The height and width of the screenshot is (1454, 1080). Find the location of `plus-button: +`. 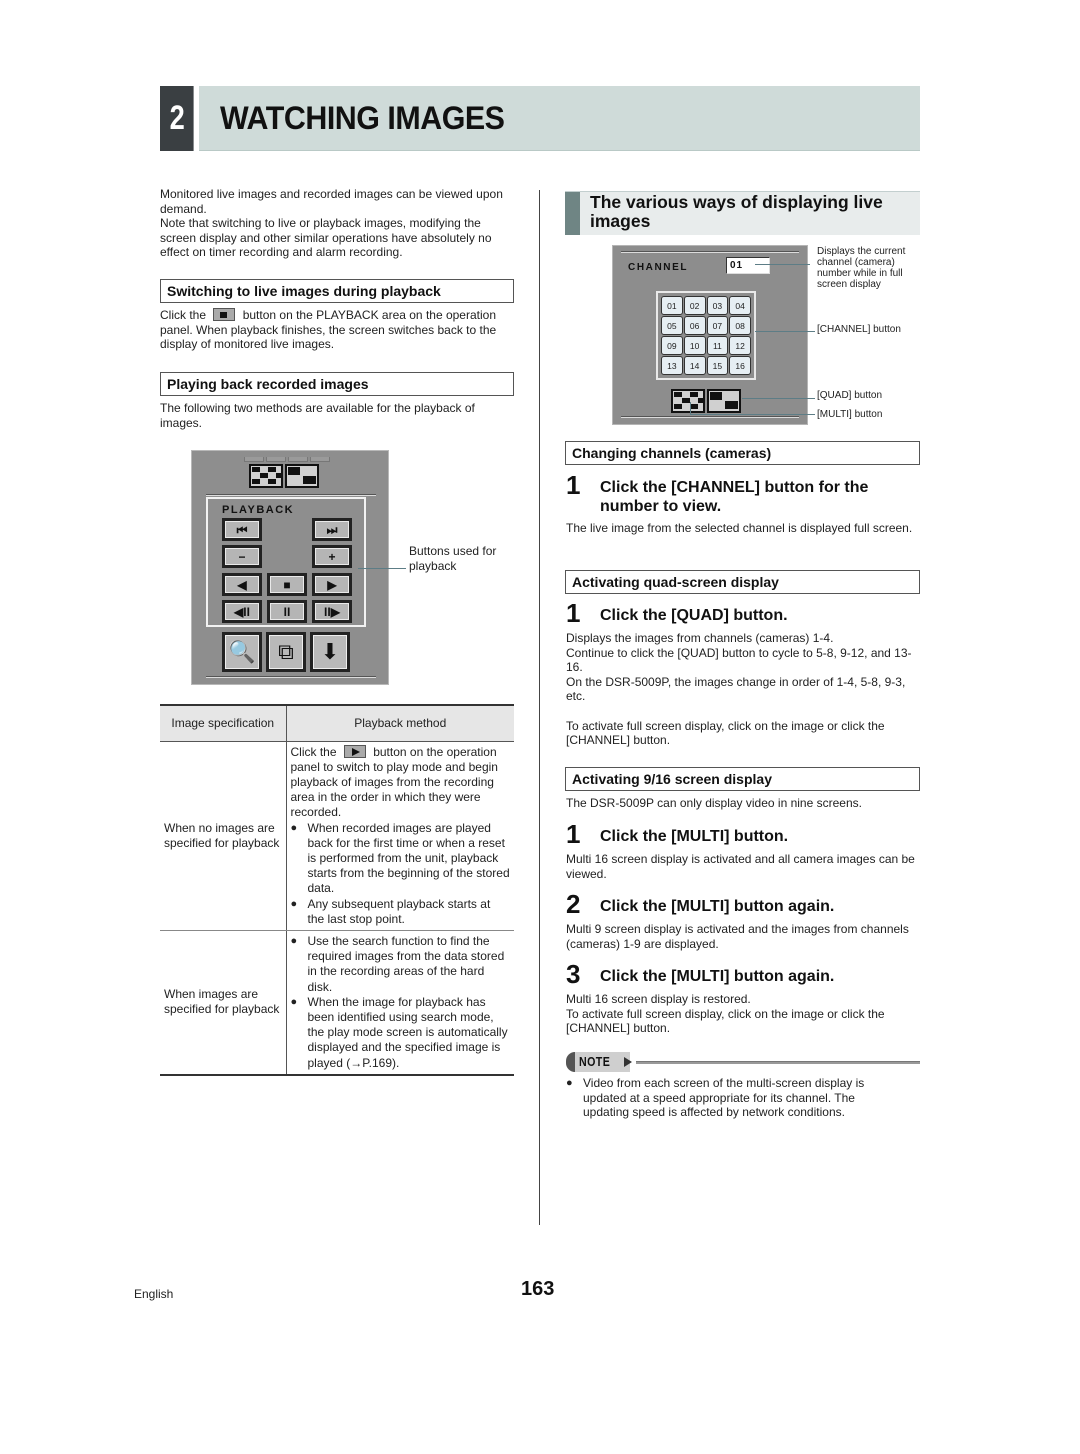

plus-button: + is located at coordinates (332, 556).